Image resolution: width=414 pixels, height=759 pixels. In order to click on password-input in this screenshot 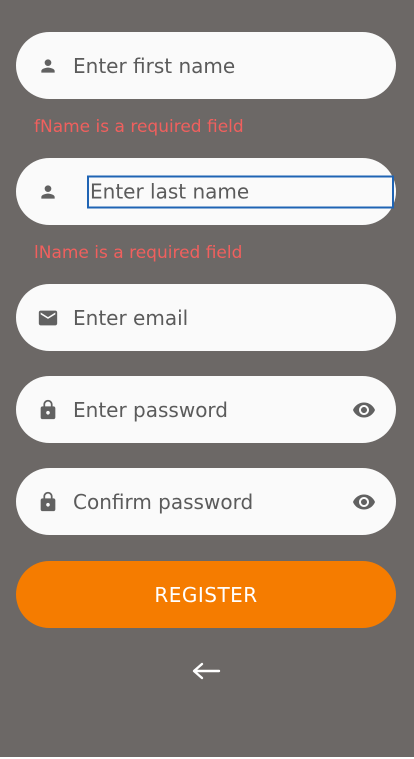, I will do `click(223, 409)`.